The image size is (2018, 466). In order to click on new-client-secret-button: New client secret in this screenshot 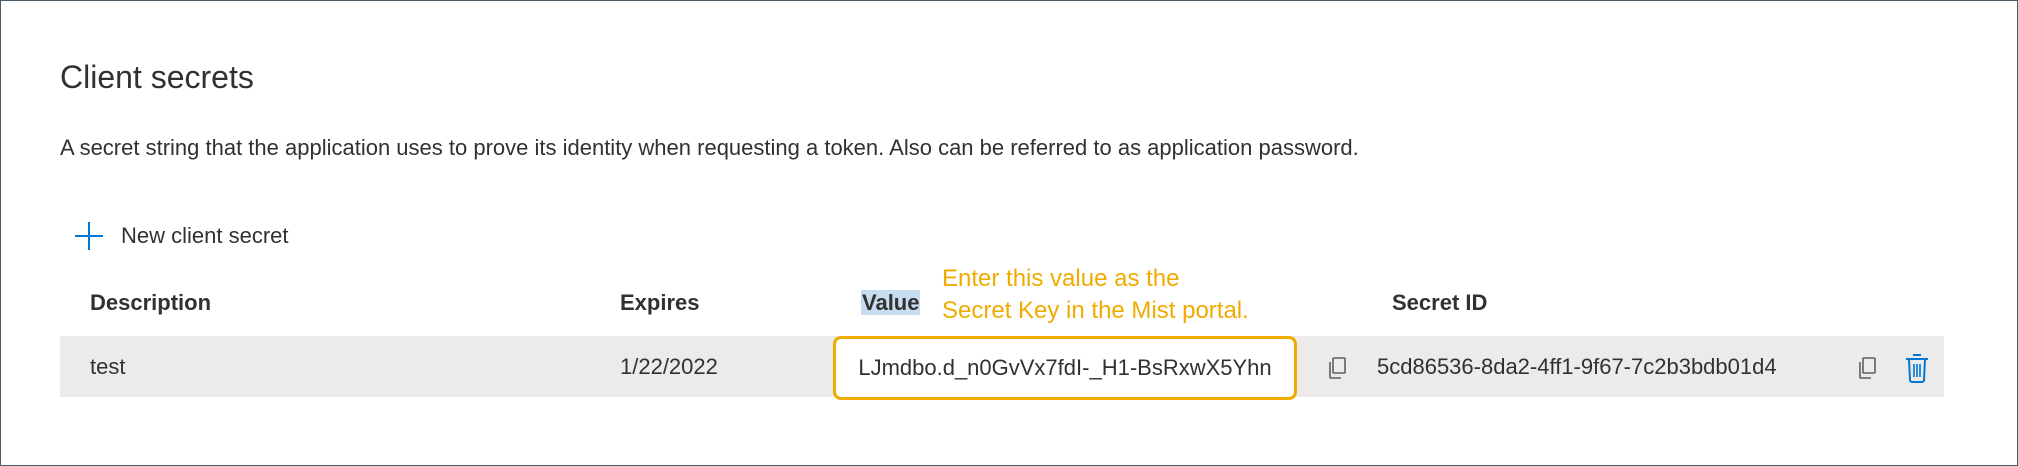, I will do `click(181, 236)`.